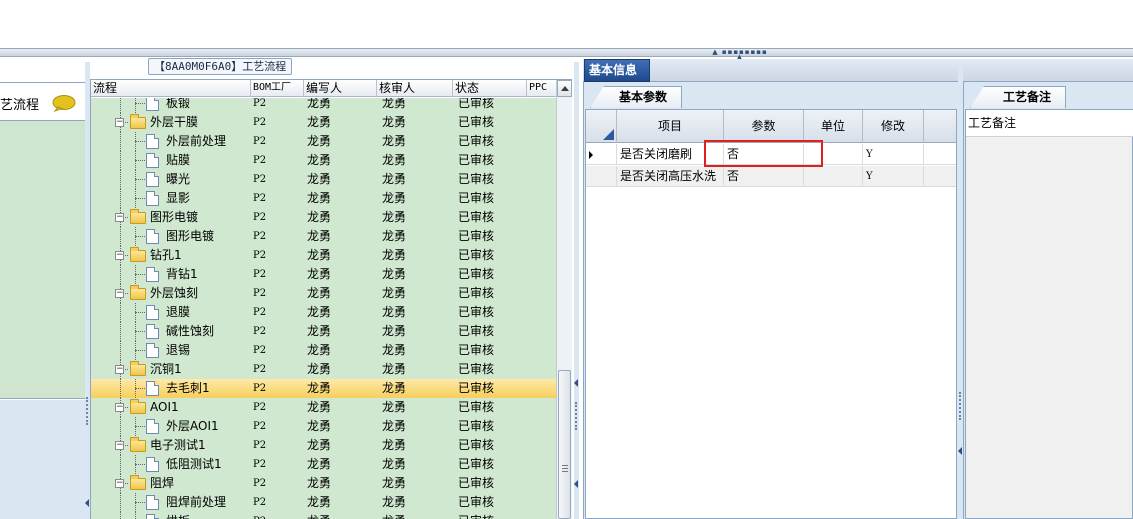  Describe the element at coordinates (323, 274) in the screenshot. I see `tree-item-row: 背钻1 P2 龙勇 龙勇 已审核` at that location.